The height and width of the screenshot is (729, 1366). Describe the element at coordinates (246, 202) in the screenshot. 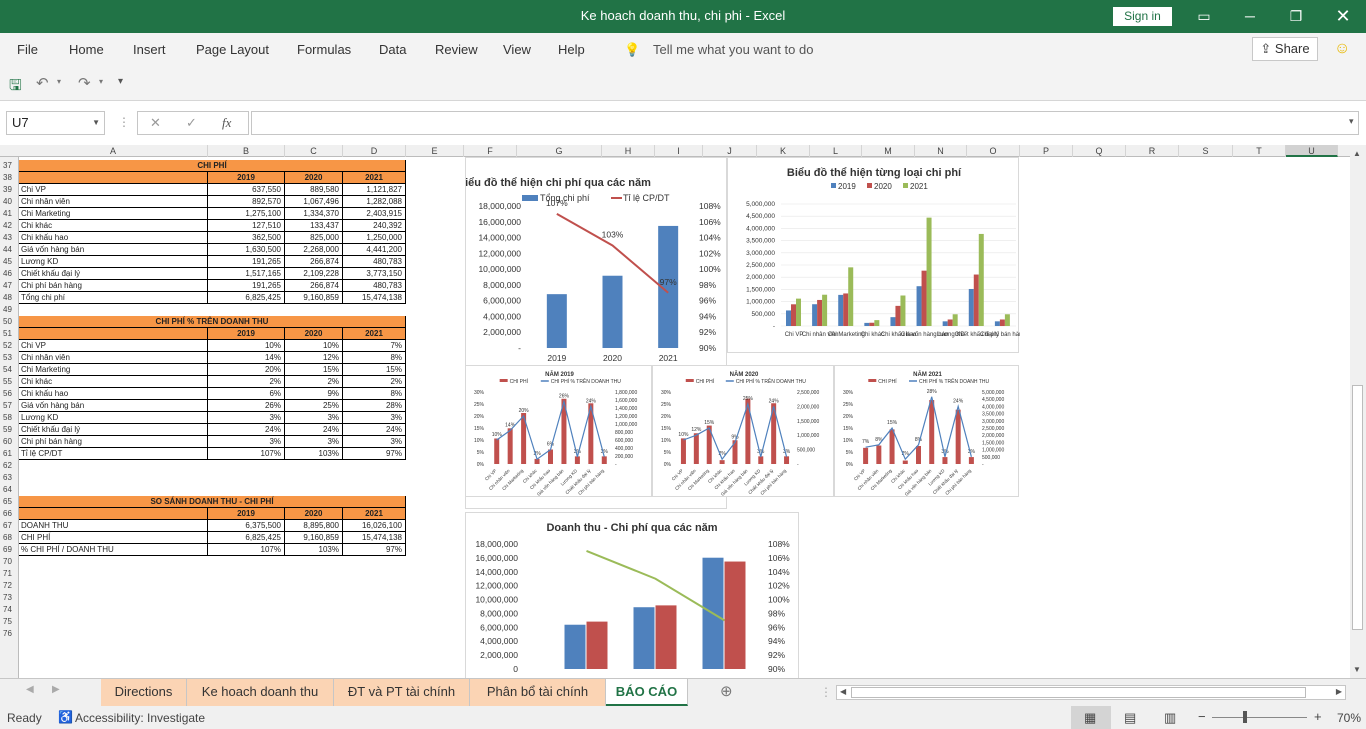

I see `value-cell: 892,570` at that location.